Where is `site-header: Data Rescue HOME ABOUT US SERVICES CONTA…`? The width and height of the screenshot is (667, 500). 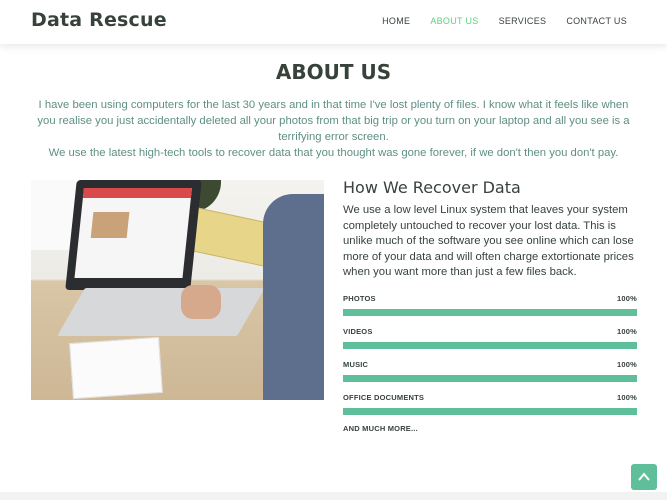
site-header: Data Rescue HOME ABOUT US SERVICES CONTA… is located at coordinates (333, 22).